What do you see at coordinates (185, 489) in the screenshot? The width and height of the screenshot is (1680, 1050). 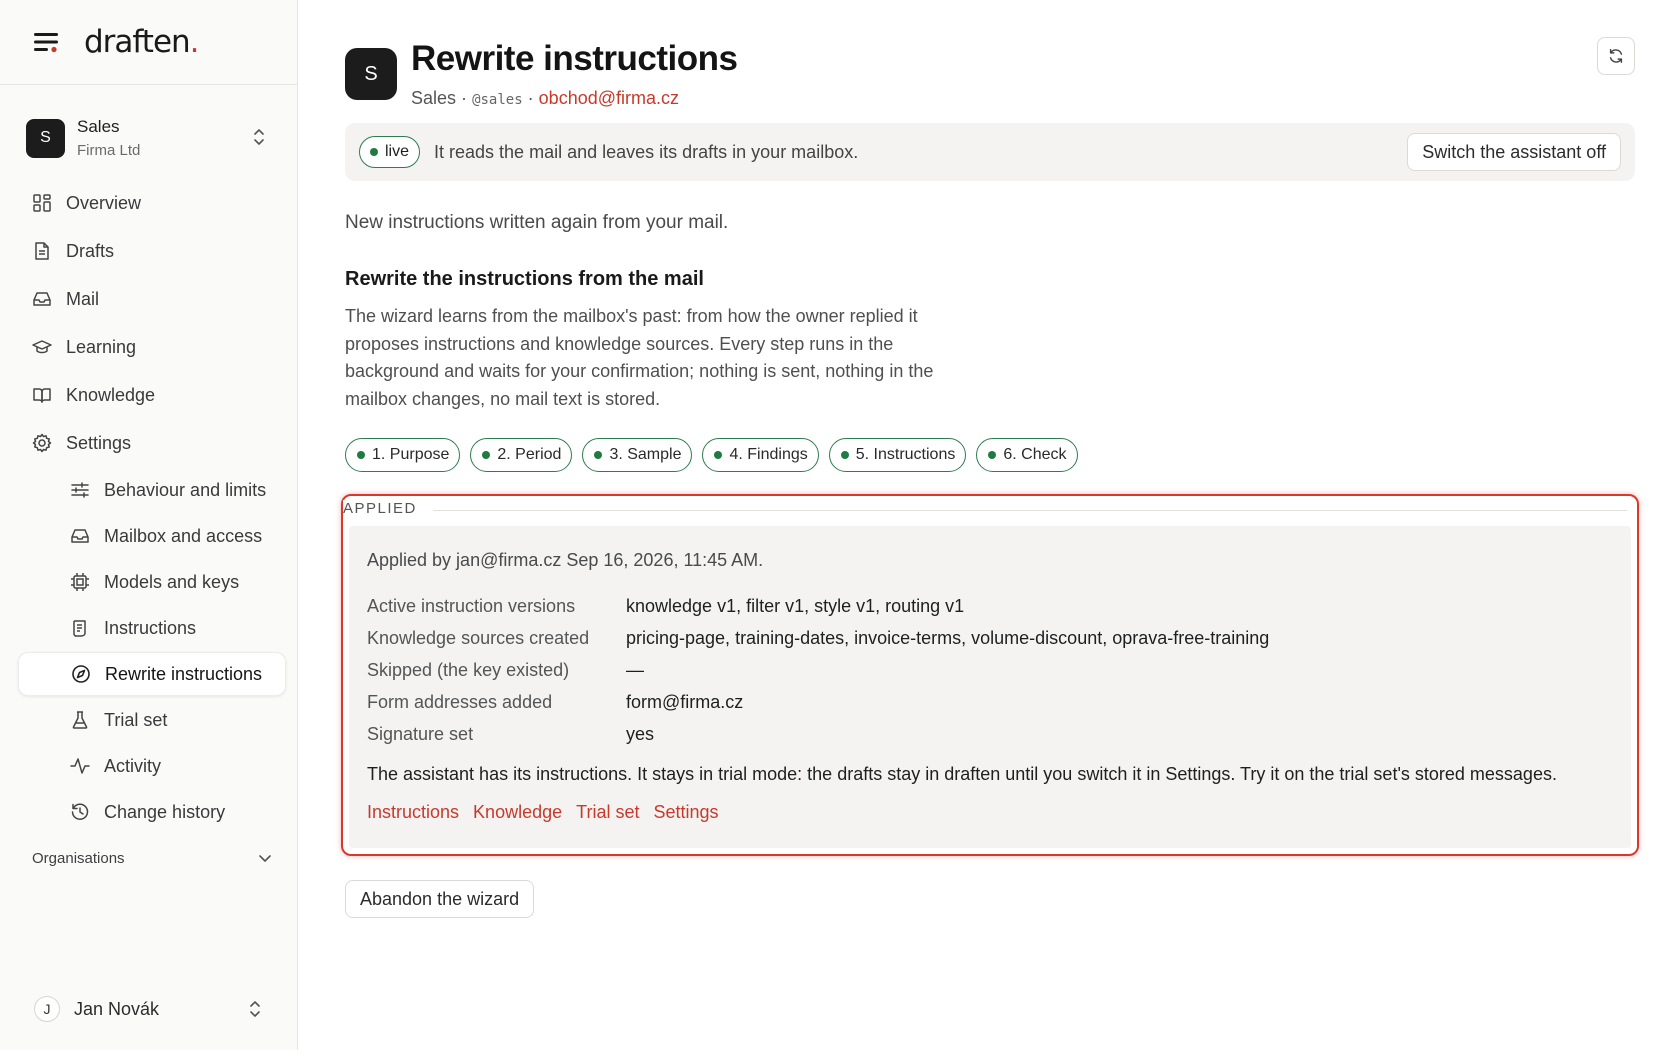 I see `sidebar-item-label: Behaviour and limits` at bounding box center [185, 489].